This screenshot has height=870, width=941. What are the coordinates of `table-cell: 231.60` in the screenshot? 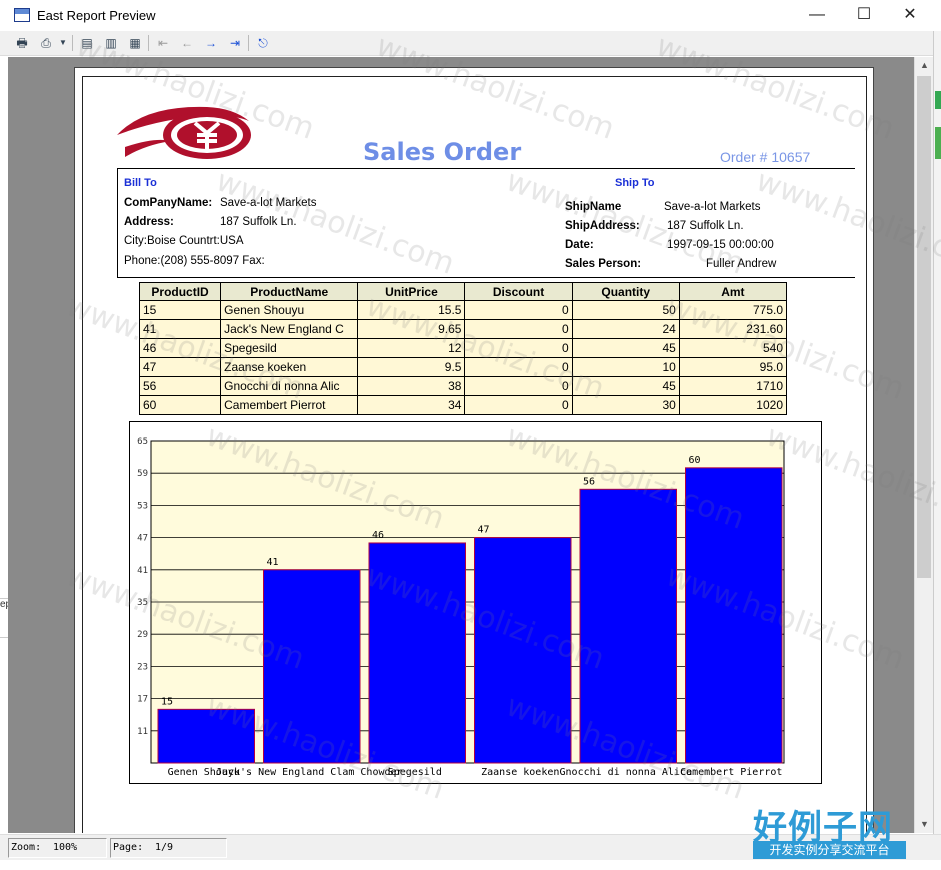 It's located at (733, 329).